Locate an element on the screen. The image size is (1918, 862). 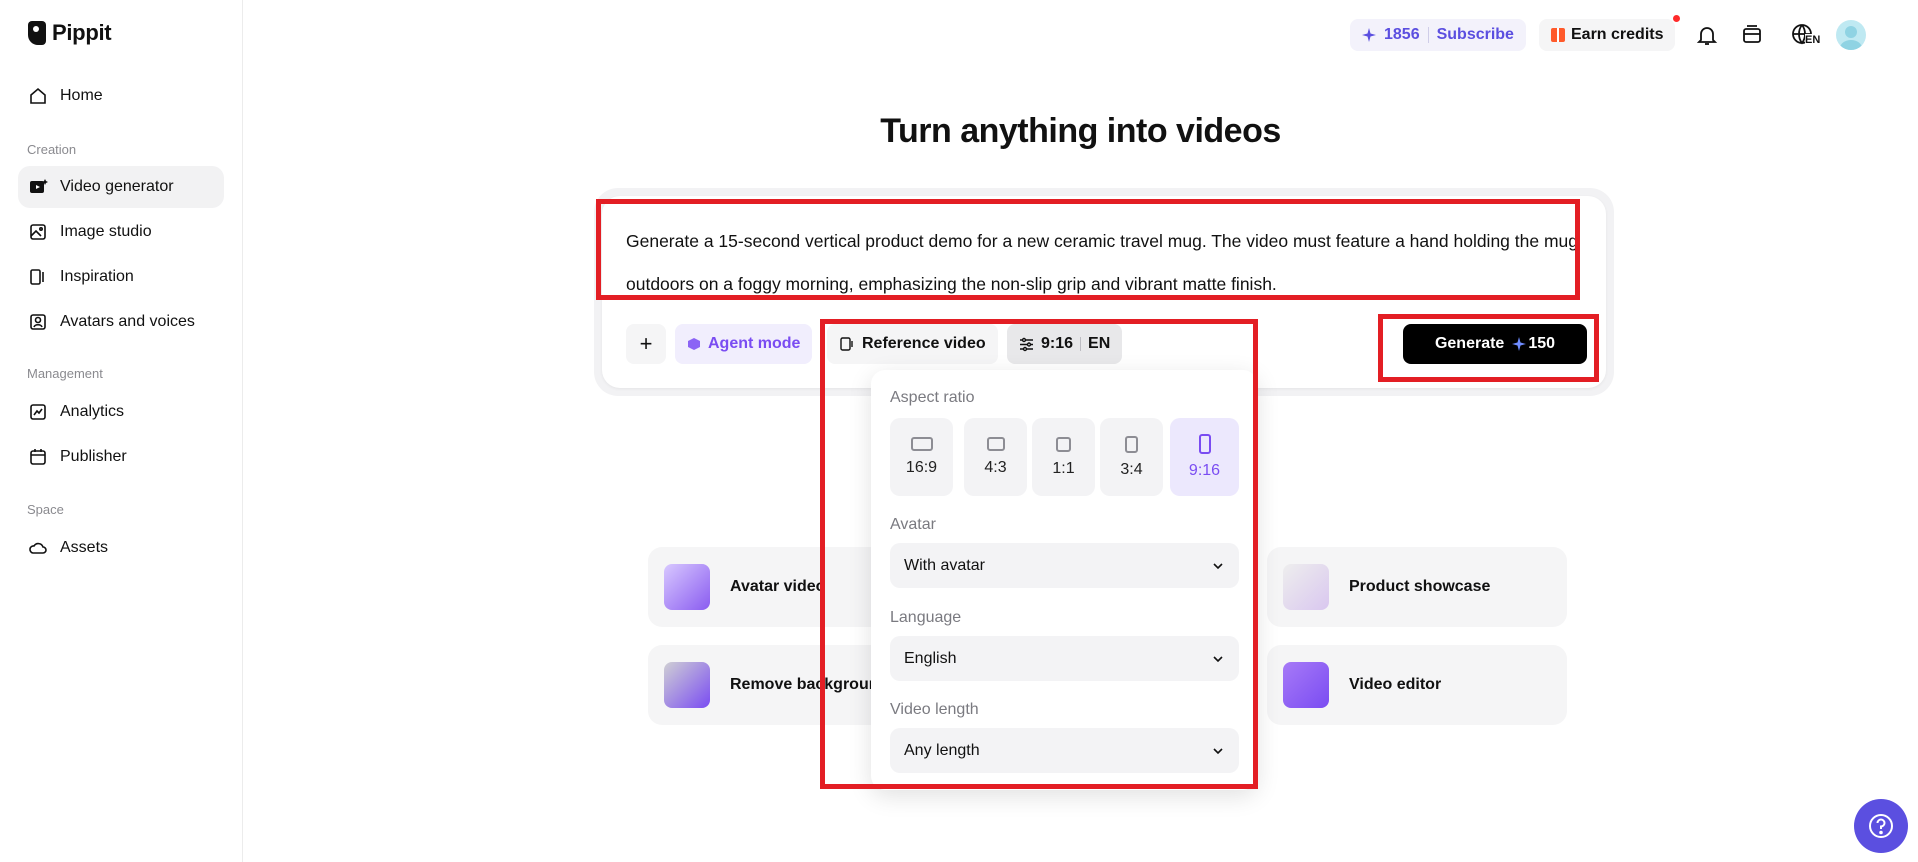
cloud-icon is located at coordinates (38, 548).